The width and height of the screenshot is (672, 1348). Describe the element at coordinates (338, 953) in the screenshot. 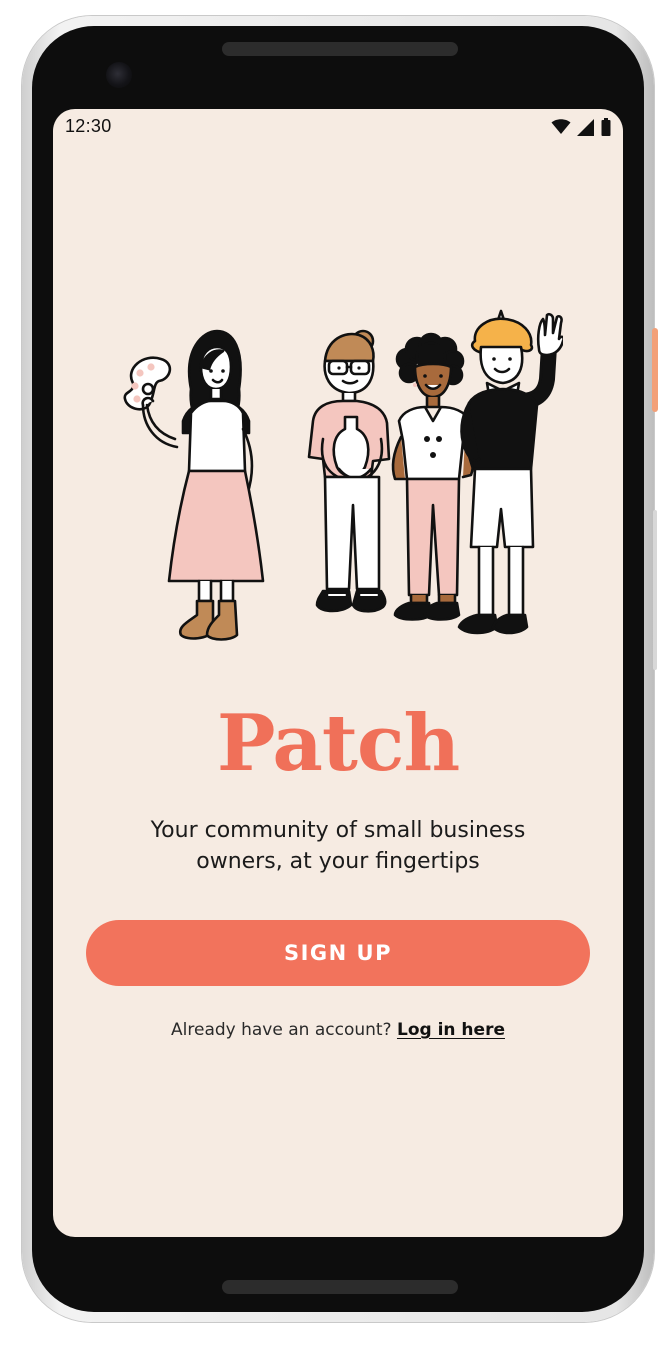

I see `sign-up-button: SIGN UP` at that location.